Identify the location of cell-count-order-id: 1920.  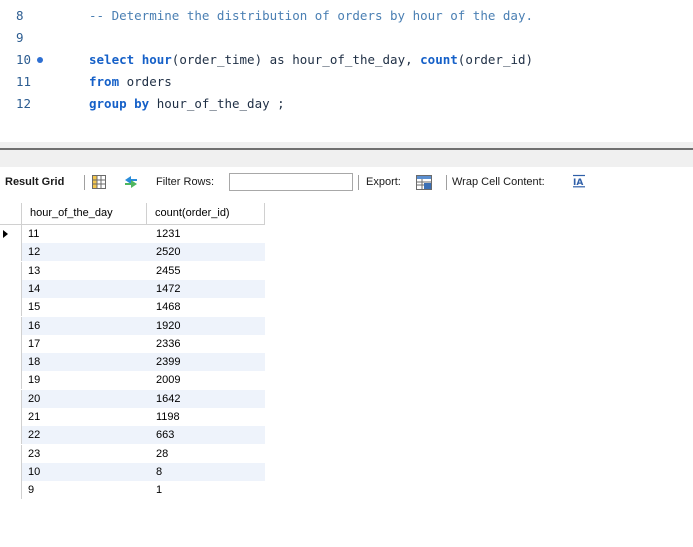
(206, 326).